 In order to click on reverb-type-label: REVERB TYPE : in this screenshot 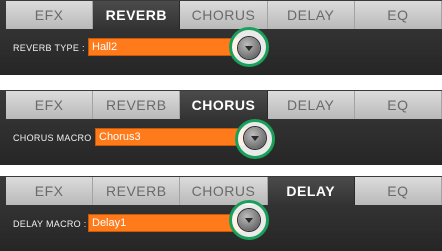, I will do `click(49, 48)`.